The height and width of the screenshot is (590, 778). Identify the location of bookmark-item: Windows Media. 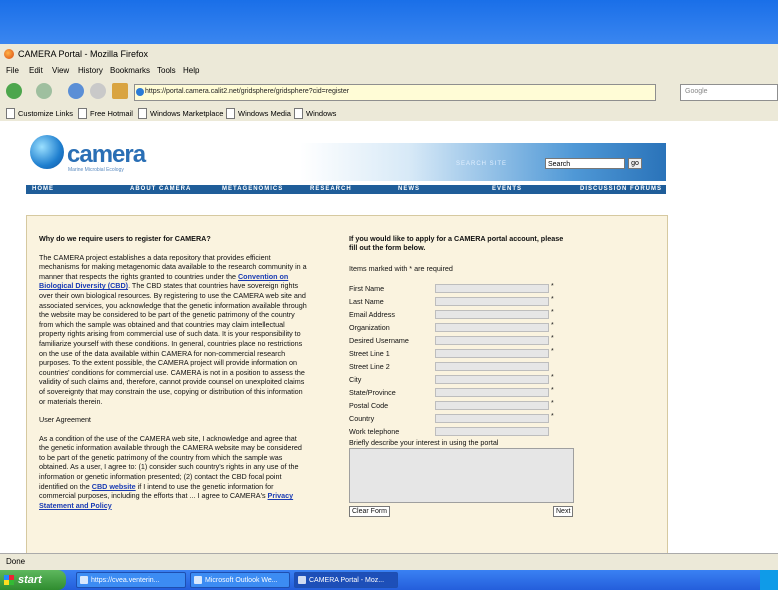
(258, 113).